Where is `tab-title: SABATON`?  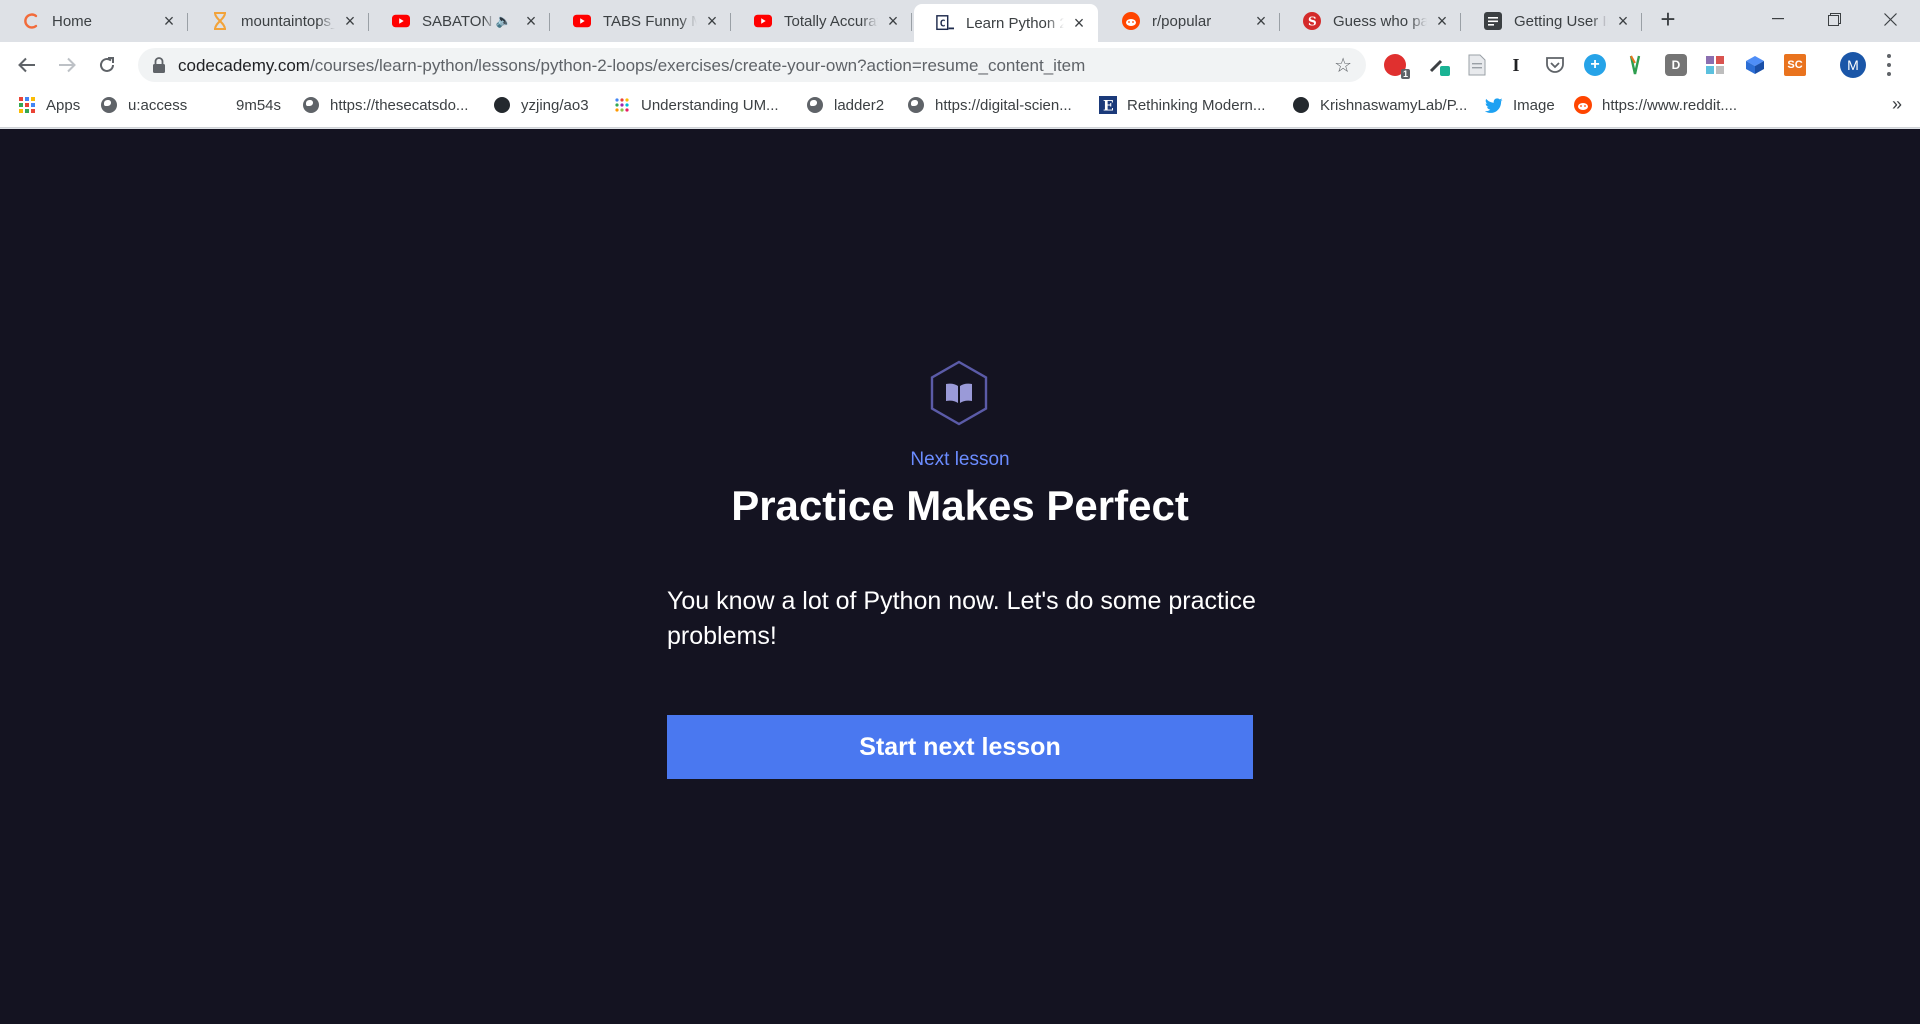
tab-title: SABATON is located at coordinates (457, 21).